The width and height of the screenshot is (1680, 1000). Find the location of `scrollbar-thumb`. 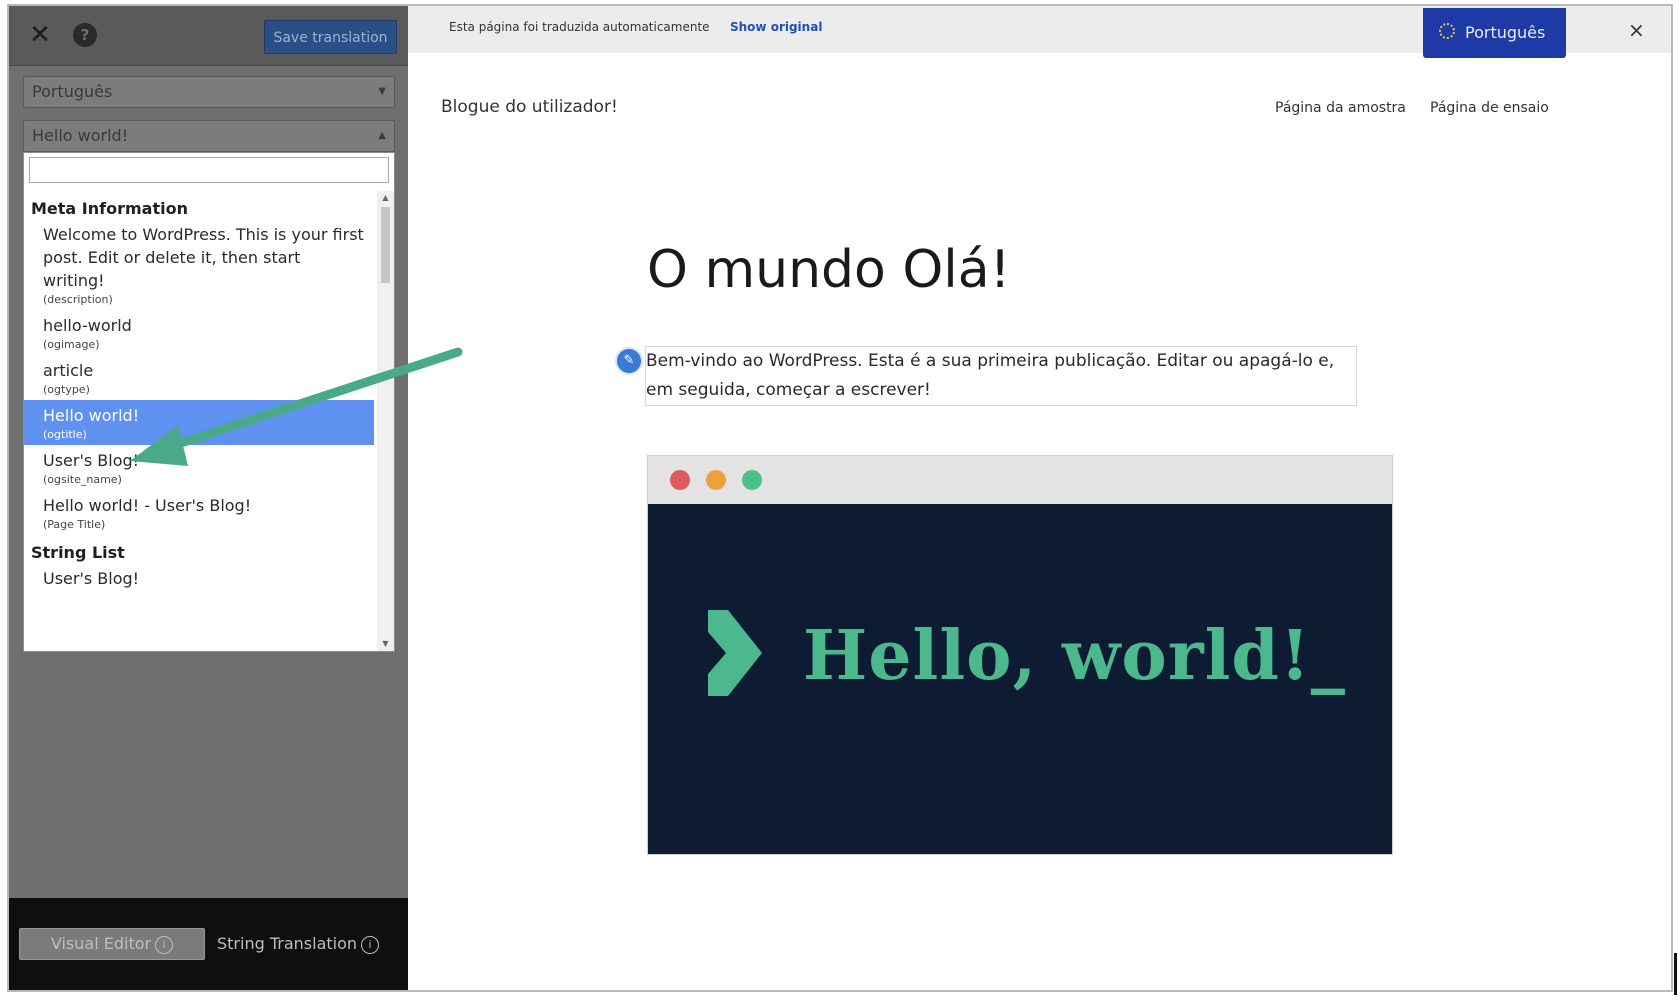

scrollbar-thumb is located at coordinates (385, 245).